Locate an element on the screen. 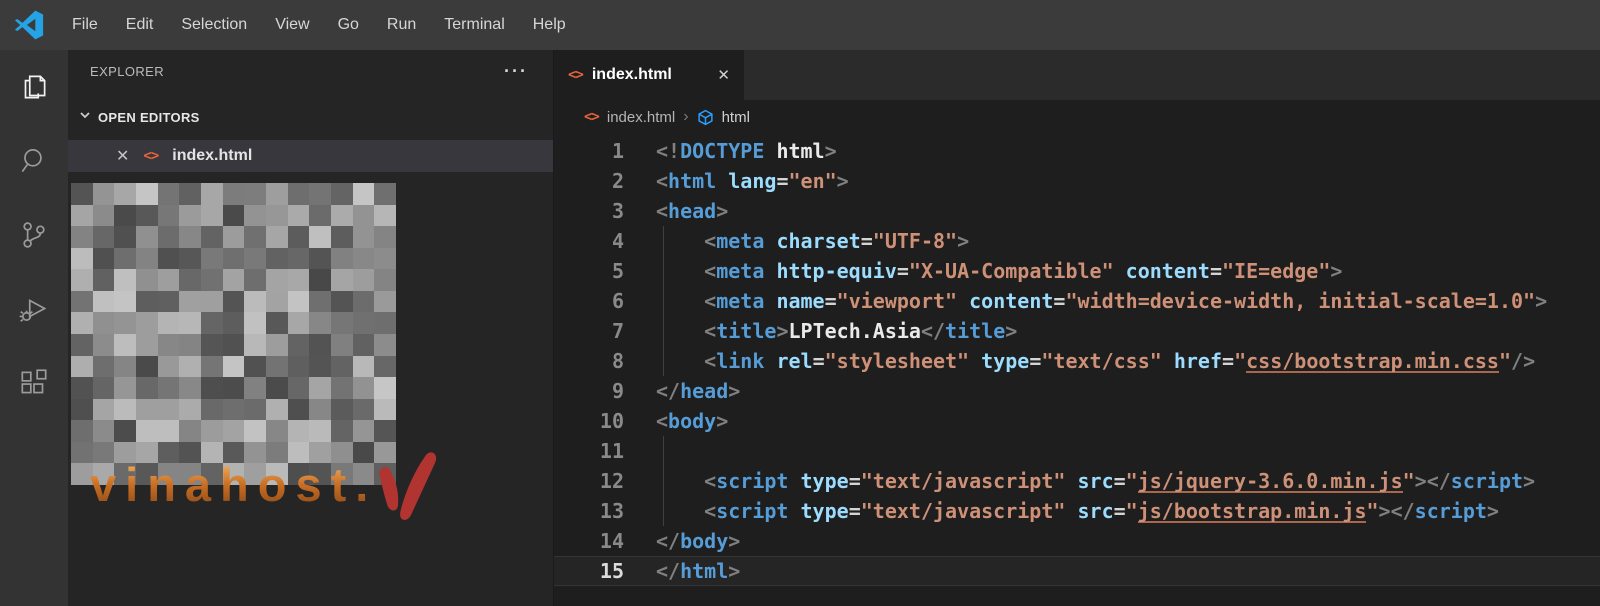  menu-item-go: Go is located at coordinates (348, 25).